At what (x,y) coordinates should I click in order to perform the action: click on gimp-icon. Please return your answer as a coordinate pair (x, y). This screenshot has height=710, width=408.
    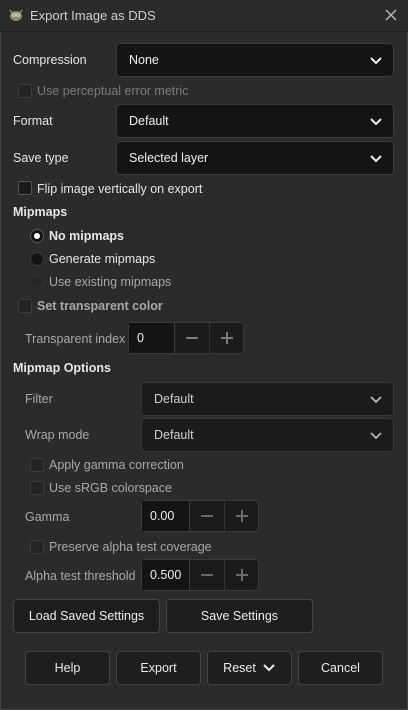
    Looking at the image, I should click on (16, 15).